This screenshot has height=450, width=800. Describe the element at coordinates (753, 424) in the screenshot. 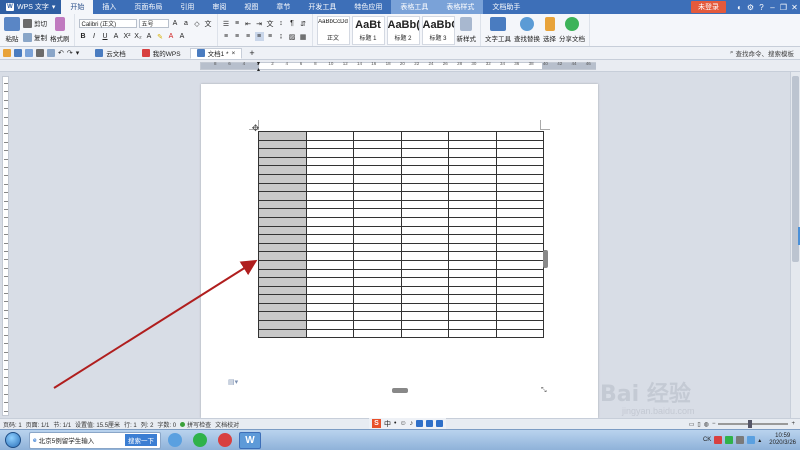

I see `zoom-slider` at that location.